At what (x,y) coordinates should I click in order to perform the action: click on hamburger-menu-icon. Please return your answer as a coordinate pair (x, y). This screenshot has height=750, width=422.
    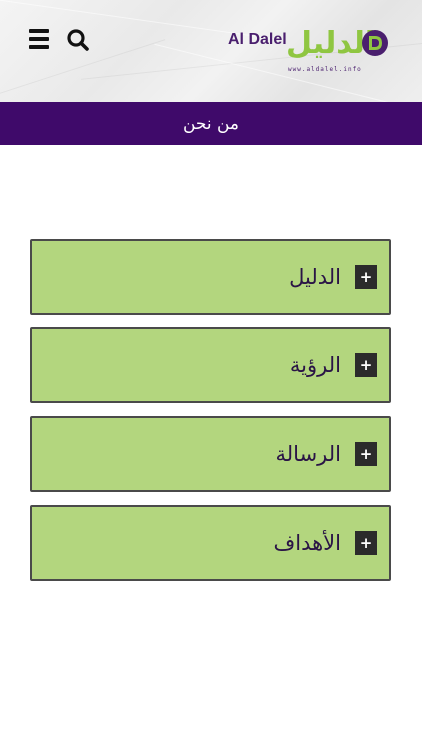
    Looking at the image, I should click on (39, 39).